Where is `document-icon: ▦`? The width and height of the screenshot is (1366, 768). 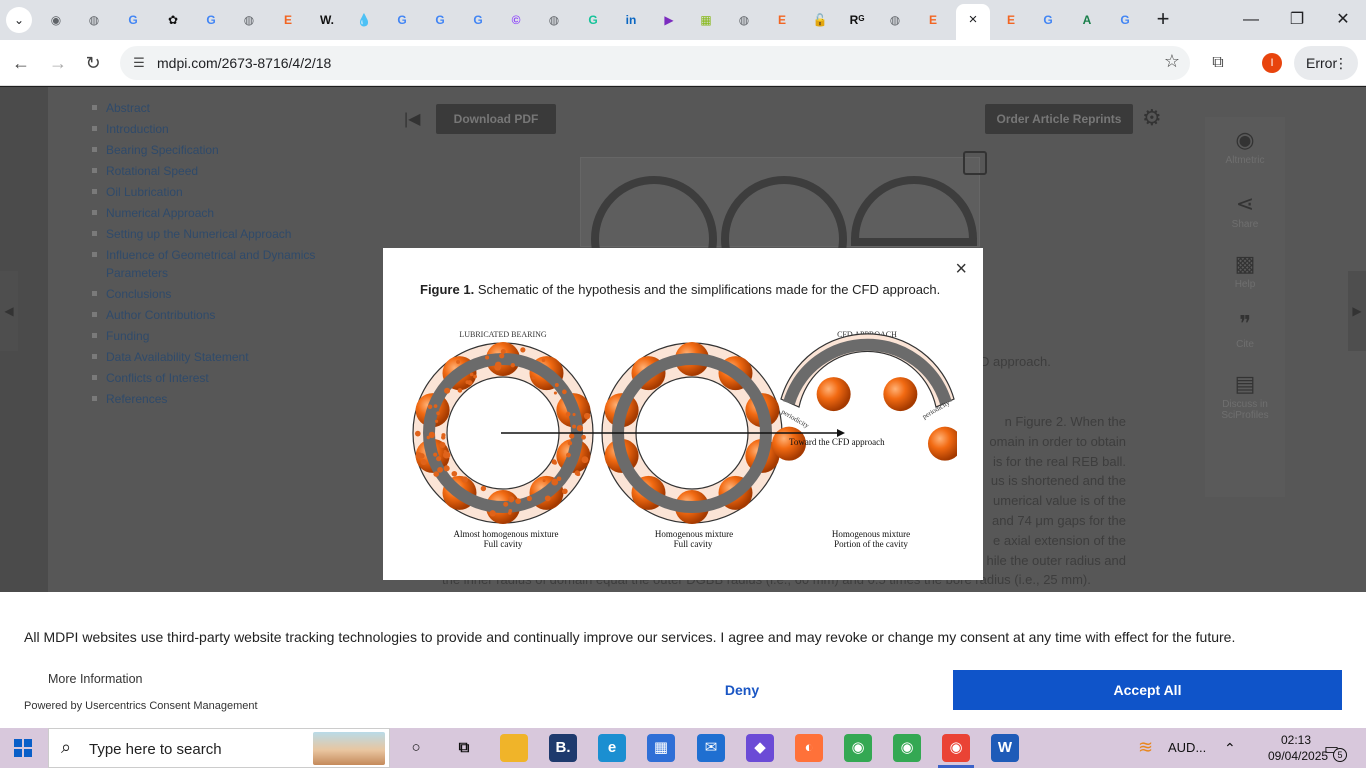 document-icon: ▦ is located at coordinates (706, 20).